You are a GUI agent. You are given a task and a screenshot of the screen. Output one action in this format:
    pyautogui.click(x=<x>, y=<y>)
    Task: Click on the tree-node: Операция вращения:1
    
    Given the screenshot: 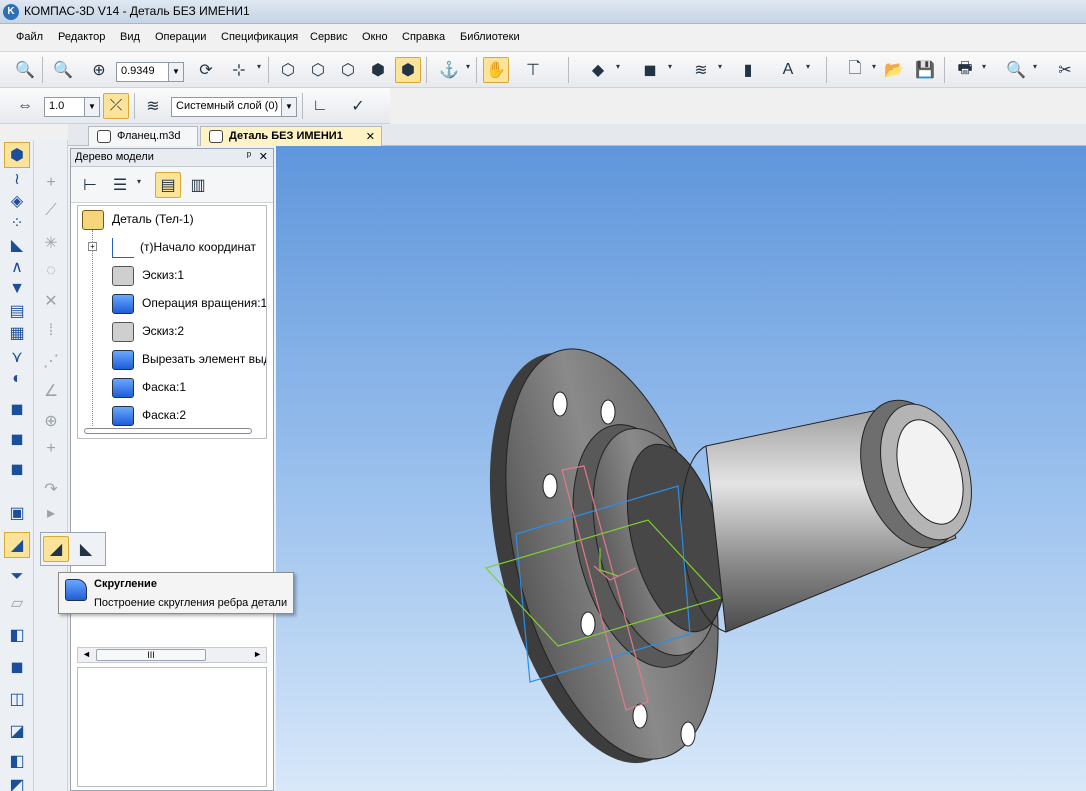 What is the action you would take?
    pyautogui.click(x=189, y=303)
    